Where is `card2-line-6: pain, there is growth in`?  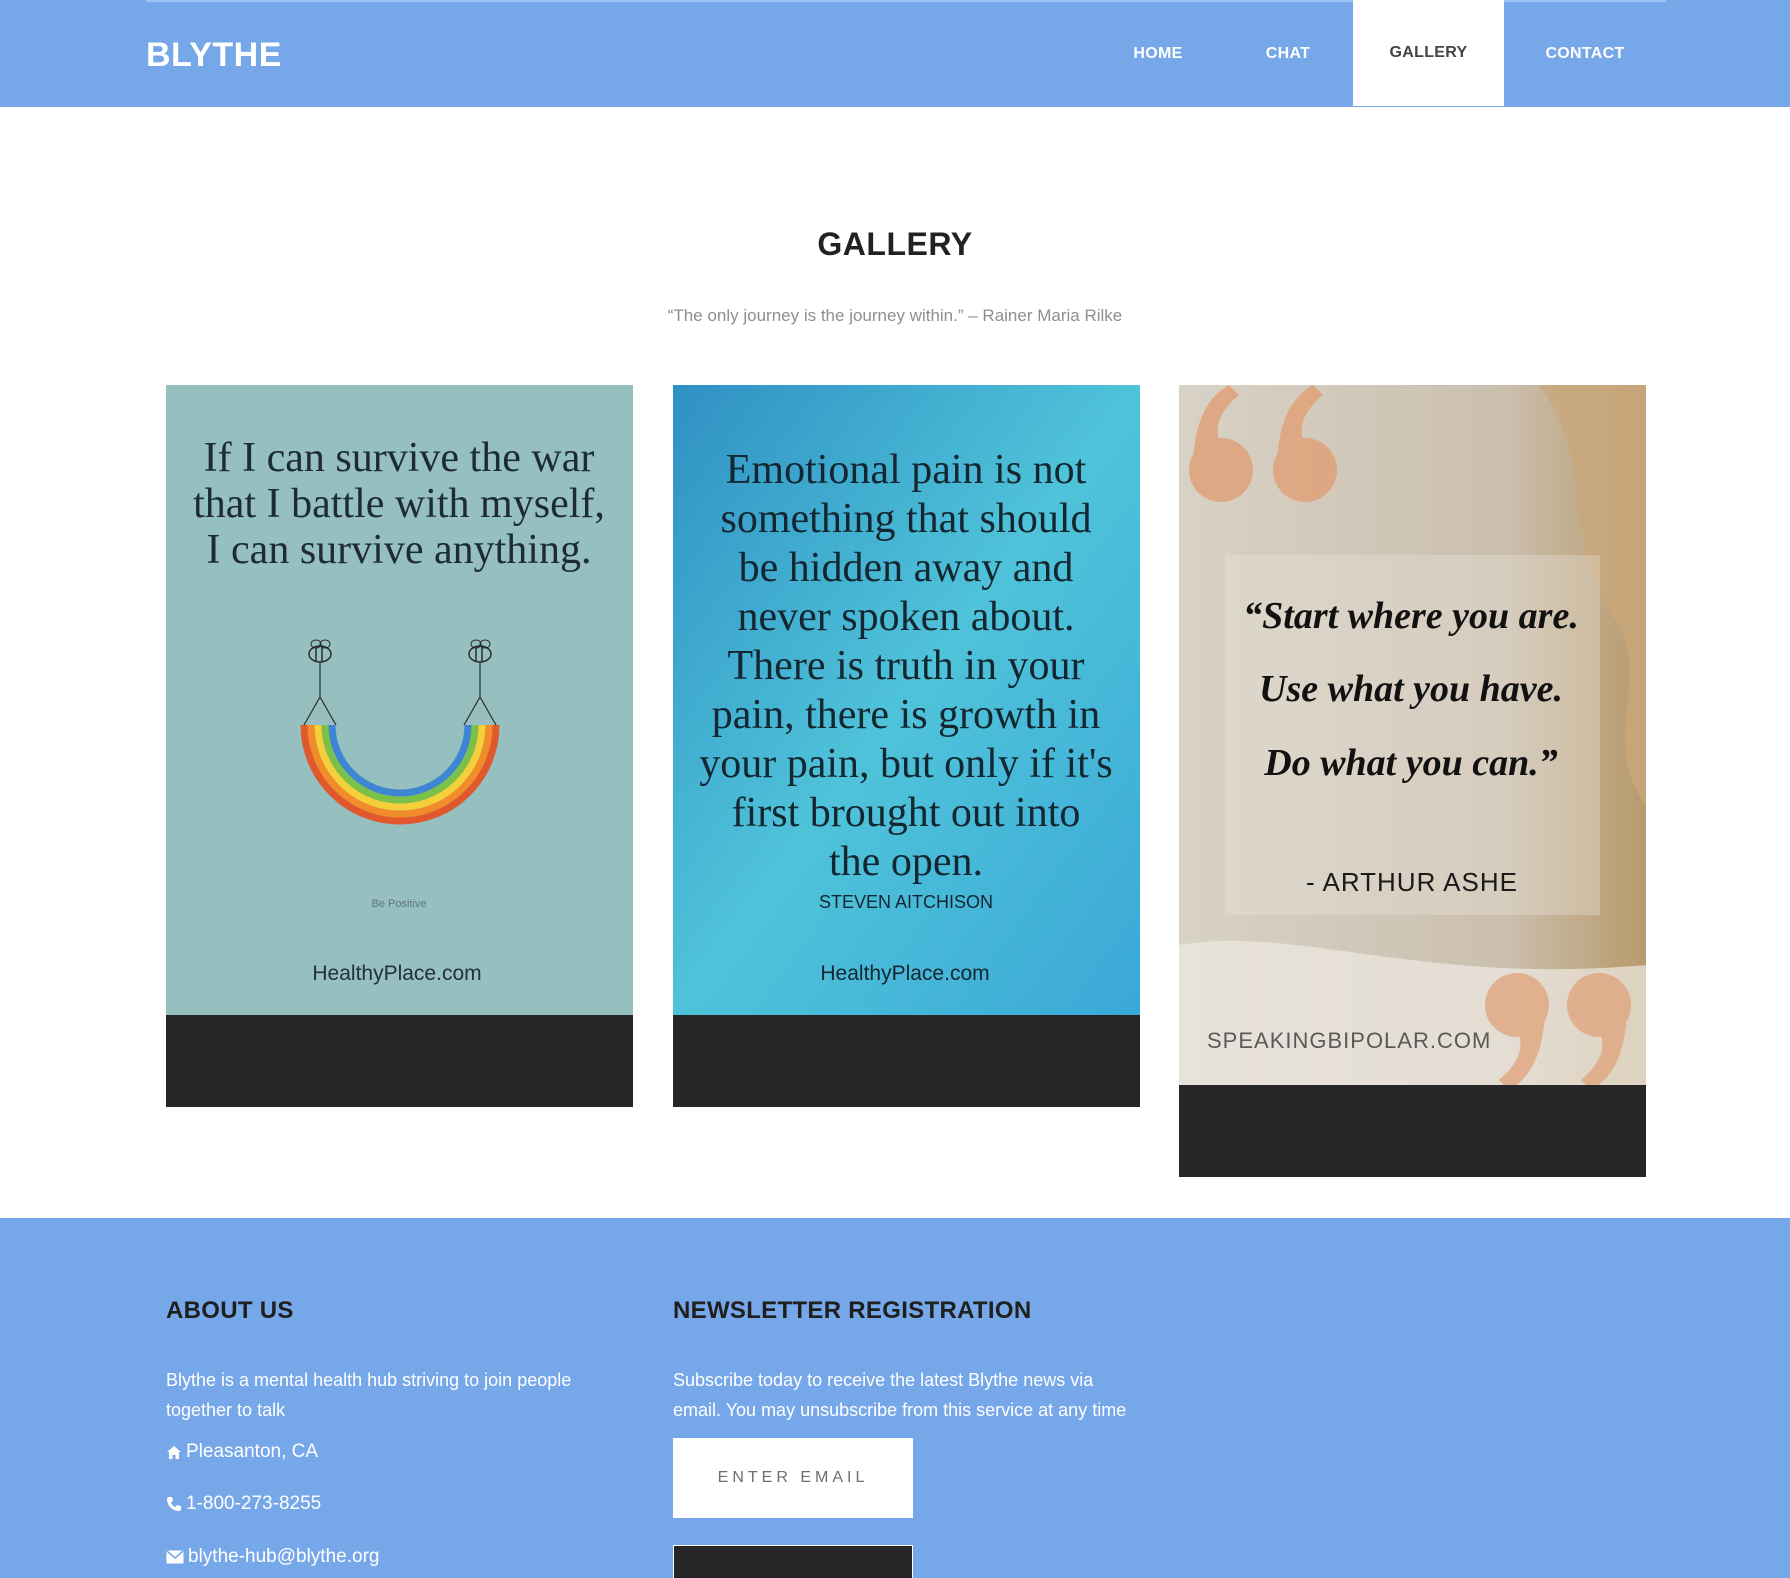 card2-line-6: pain, there is growth in is located at coordinates (906, 715).